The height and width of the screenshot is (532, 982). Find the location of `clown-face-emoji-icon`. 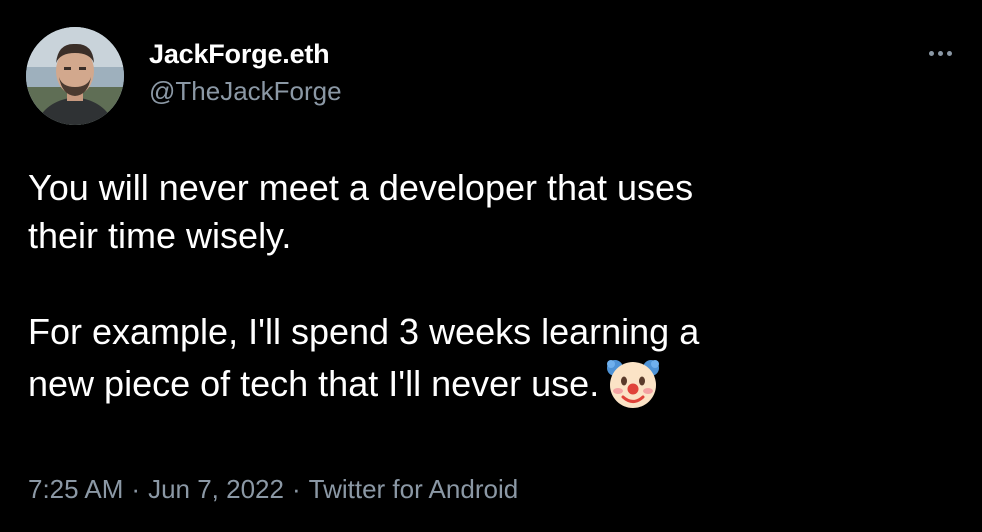

clown-face-emoji-icon is located at coordinates (633, 383).